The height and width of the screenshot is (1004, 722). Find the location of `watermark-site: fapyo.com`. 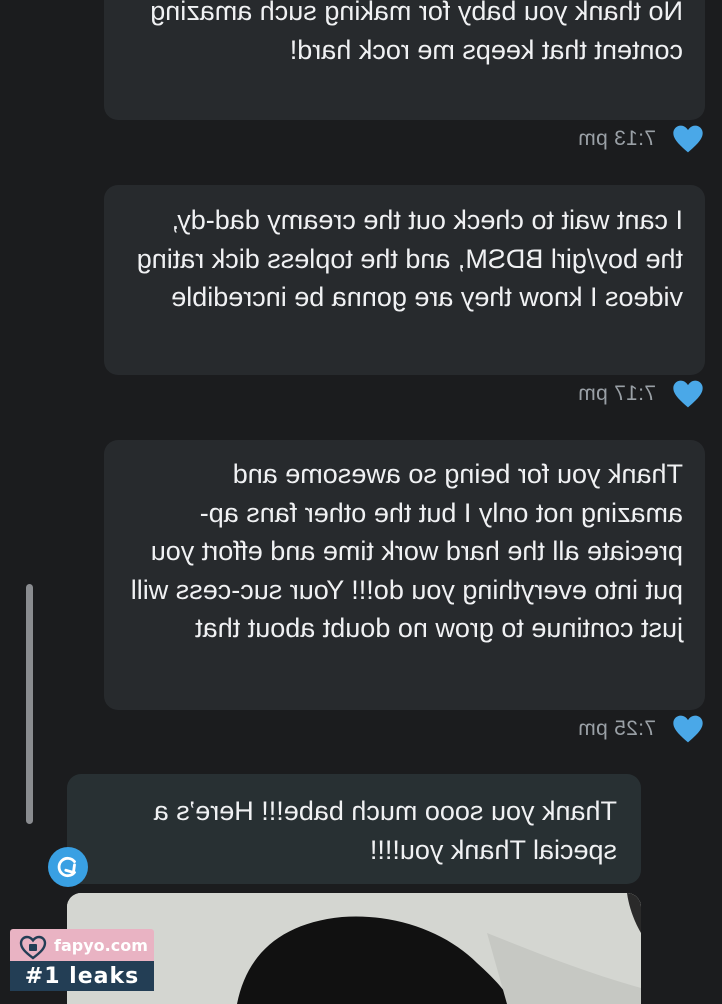

watermark-site: fapyo.com is located at coordinates (101, 945).